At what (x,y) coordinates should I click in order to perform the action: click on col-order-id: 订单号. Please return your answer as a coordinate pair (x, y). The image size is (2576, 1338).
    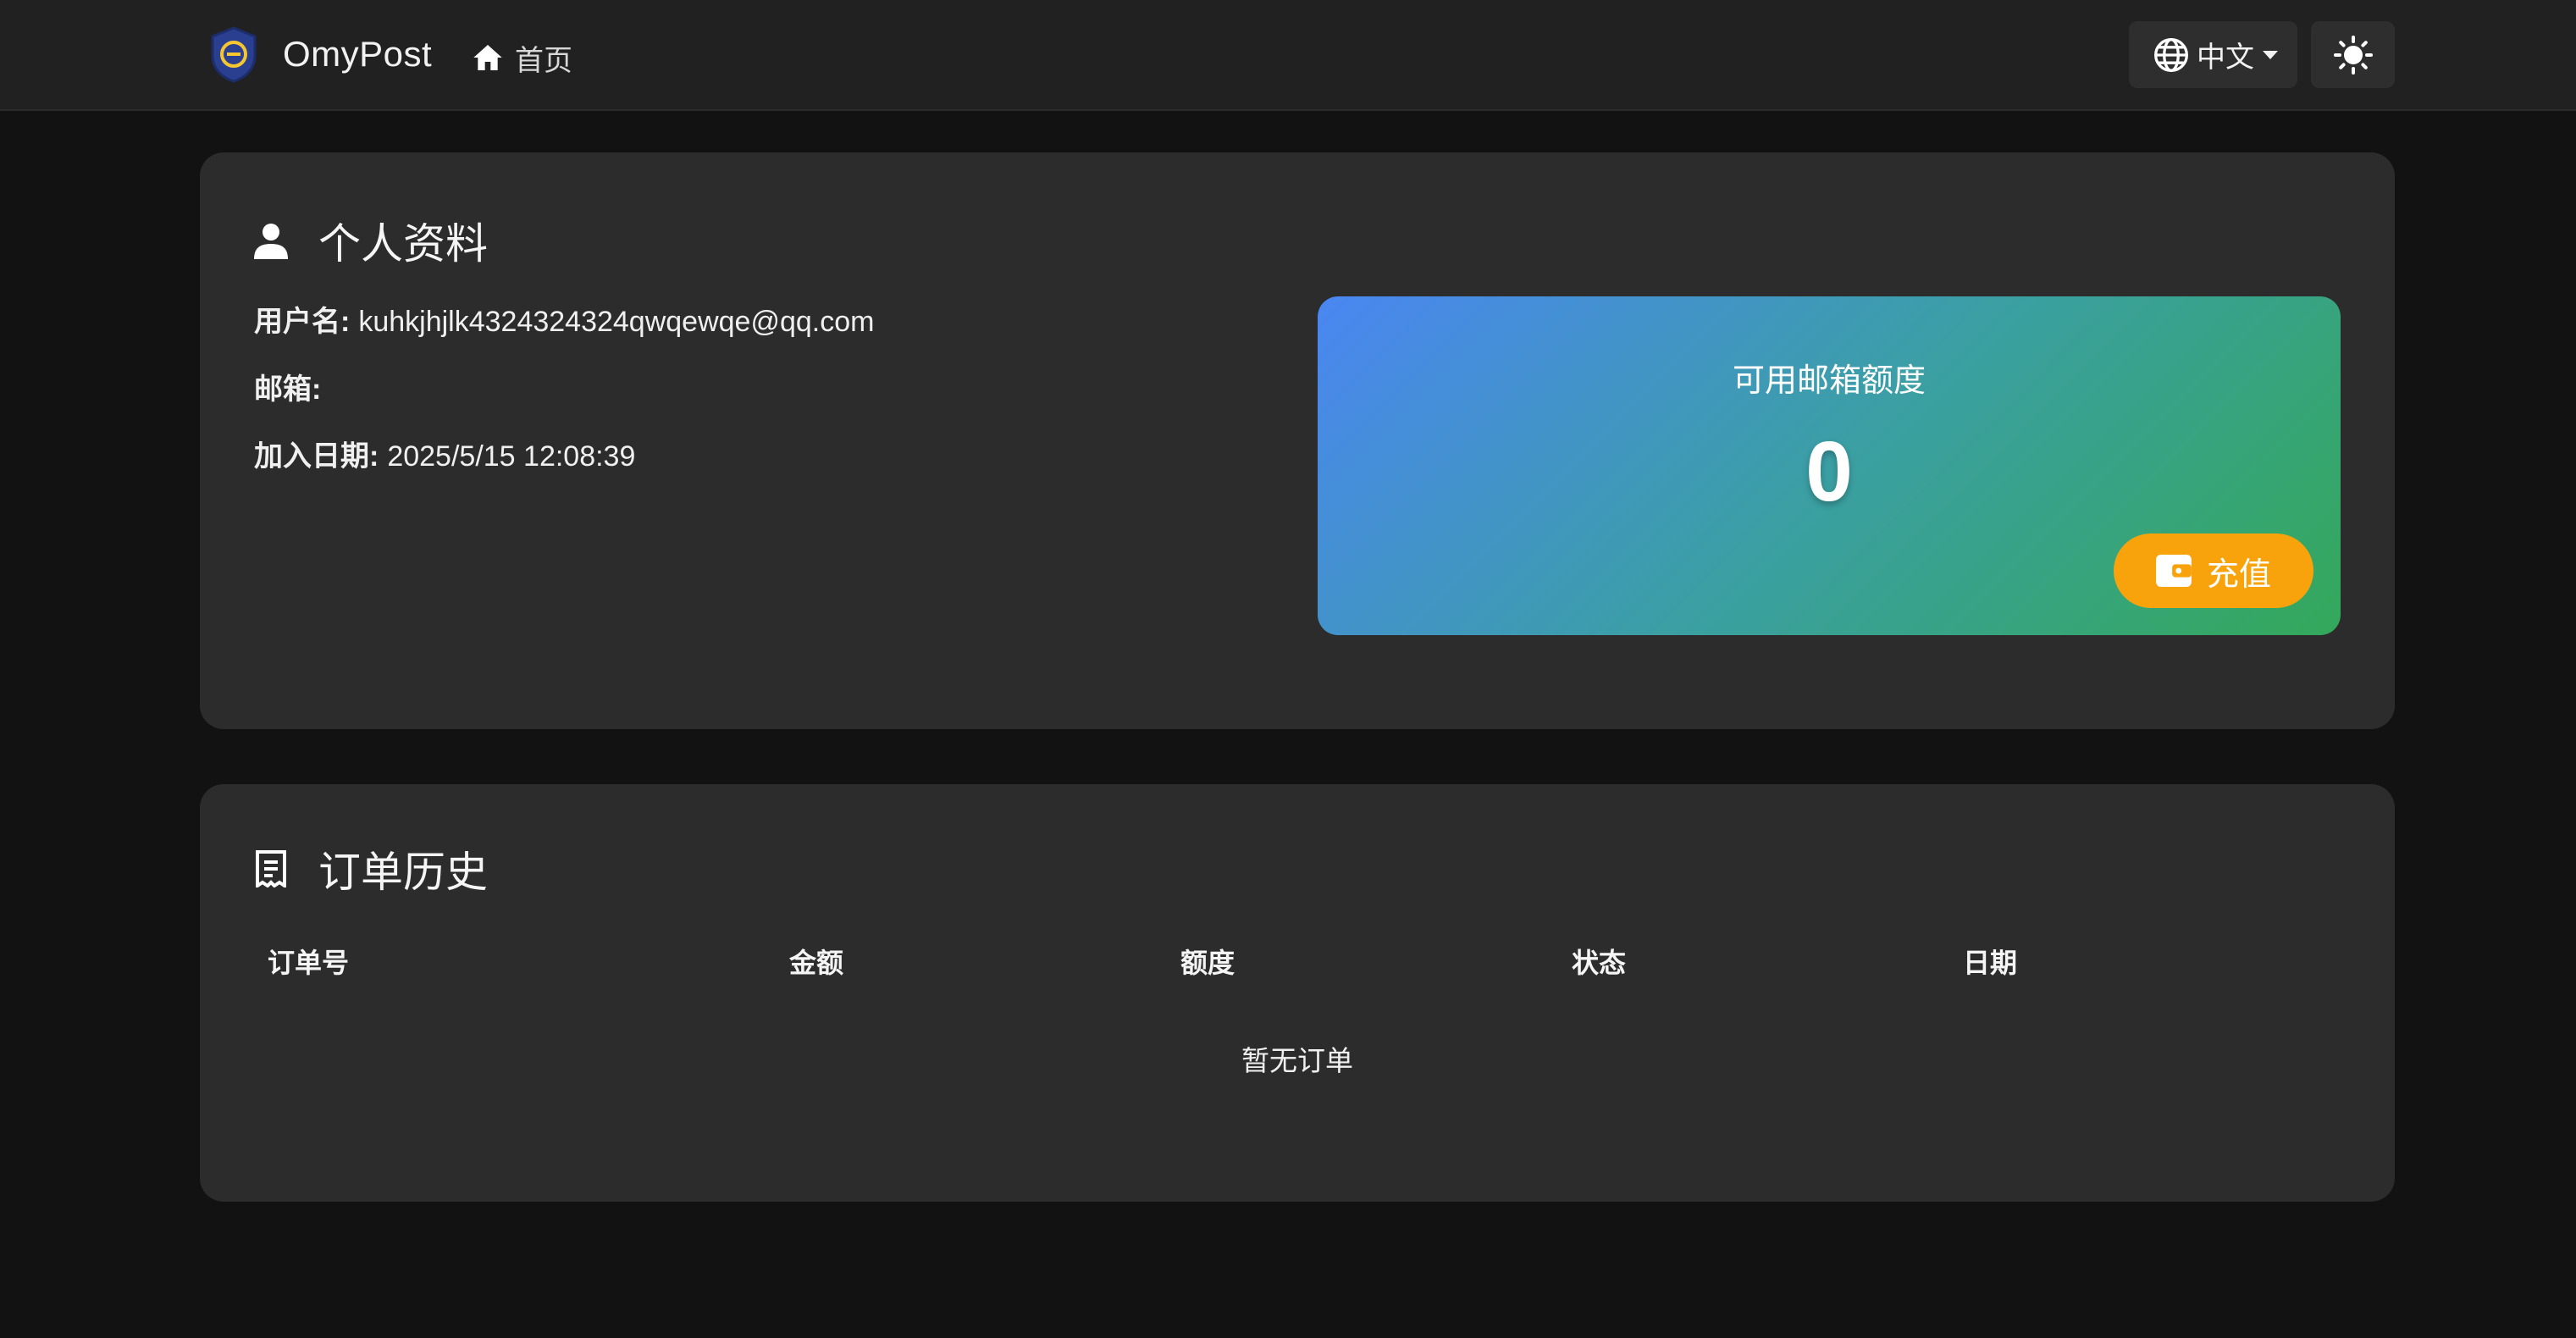
    Looking at the image, I should click on (309, 963).